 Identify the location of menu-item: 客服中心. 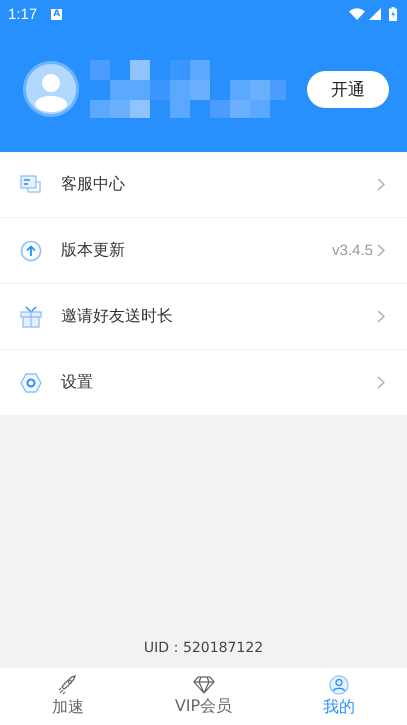
(203, 185).